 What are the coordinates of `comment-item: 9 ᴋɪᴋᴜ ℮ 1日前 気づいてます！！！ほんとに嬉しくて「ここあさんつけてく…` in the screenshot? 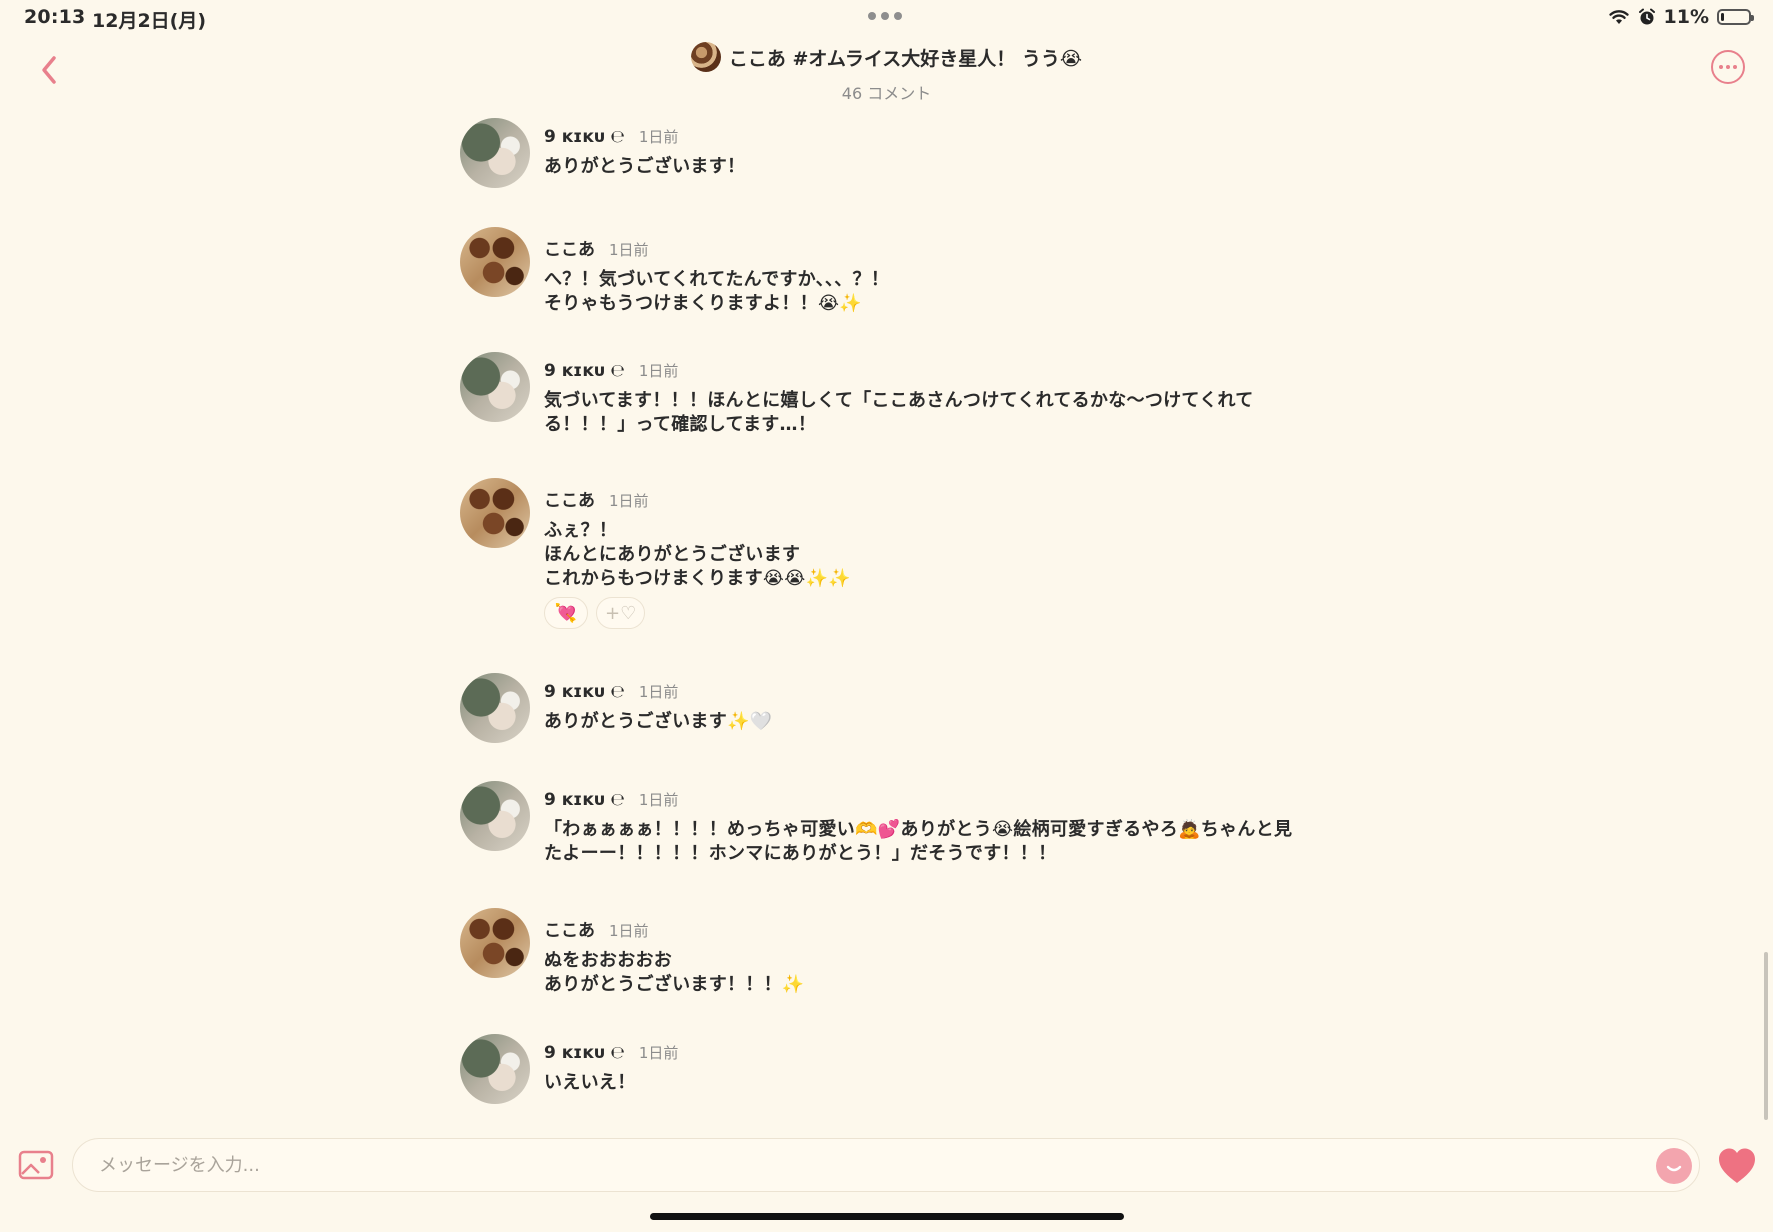 It's located at (890, 394).